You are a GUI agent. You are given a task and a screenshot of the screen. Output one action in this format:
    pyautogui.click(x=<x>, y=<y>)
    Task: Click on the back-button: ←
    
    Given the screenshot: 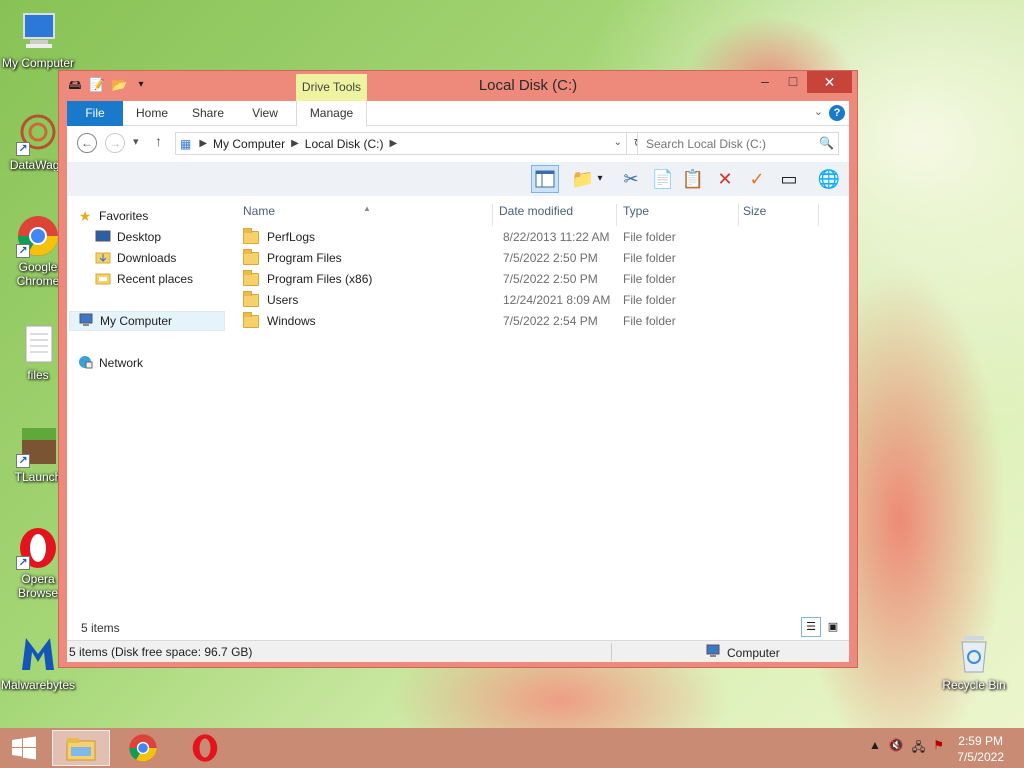 What is the action you would take?
    pyautogui.click(x=87, y=143)
    